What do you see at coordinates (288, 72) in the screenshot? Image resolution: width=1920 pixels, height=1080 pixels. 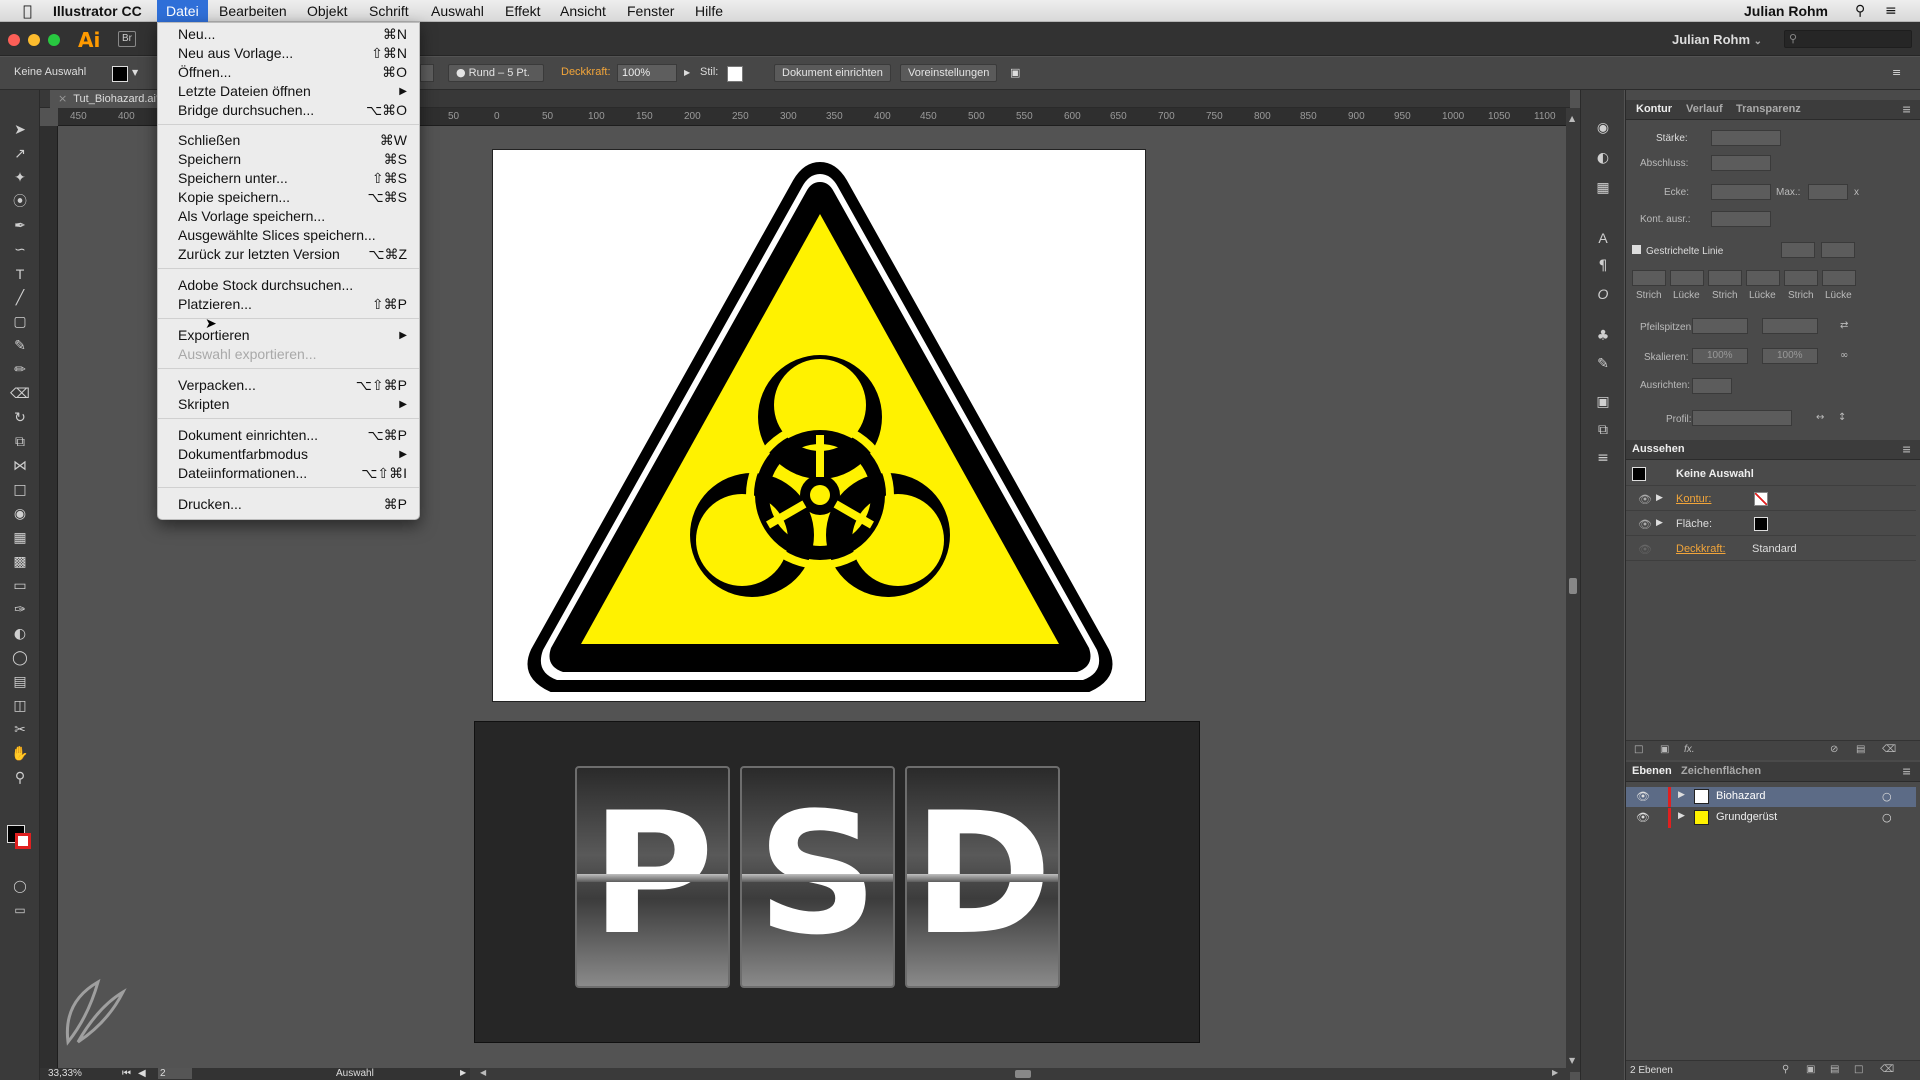 I see `menu-item-oeffnen: Öffnen... ⌘O` at bounding box center [288, 72].